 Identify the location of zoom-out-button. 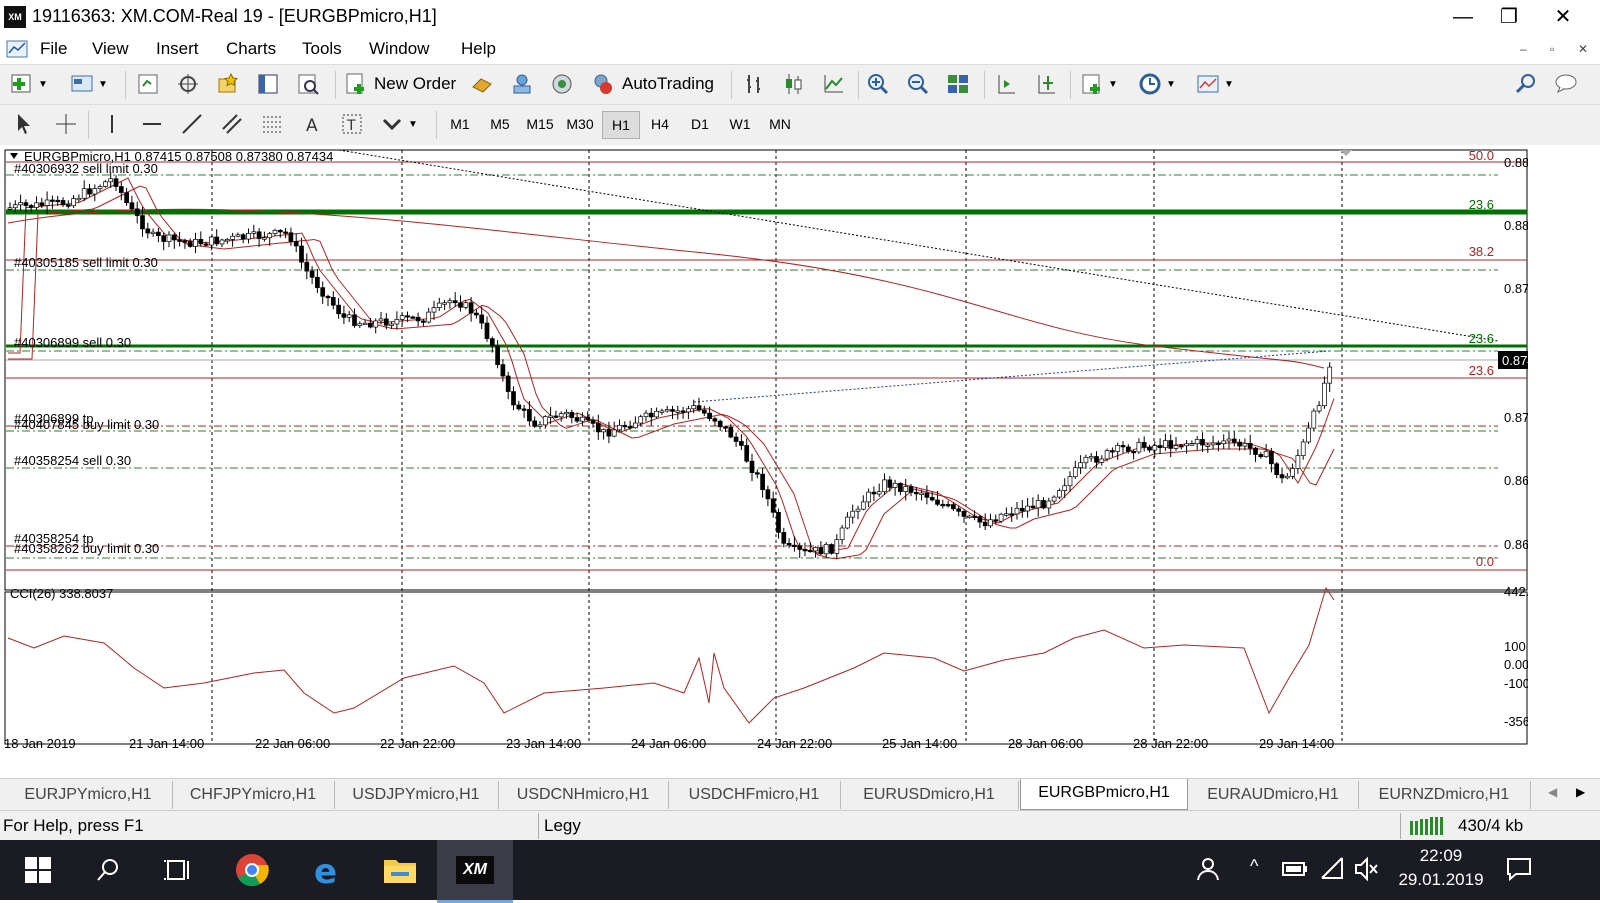
(918, 84).